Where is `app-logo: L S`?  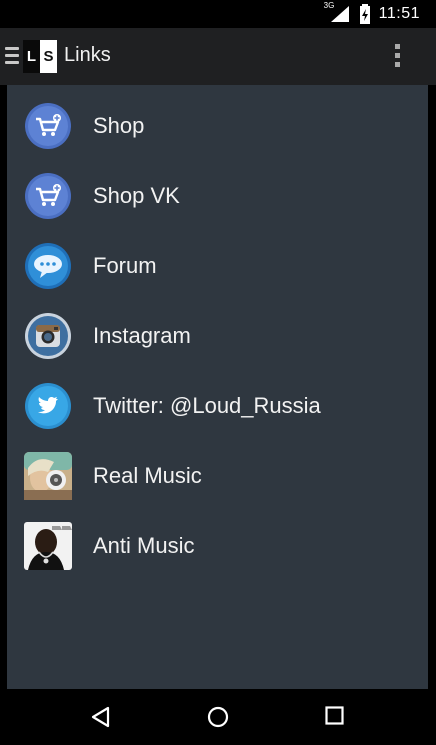
app-logo: L S is located at coordinates (40, 56).